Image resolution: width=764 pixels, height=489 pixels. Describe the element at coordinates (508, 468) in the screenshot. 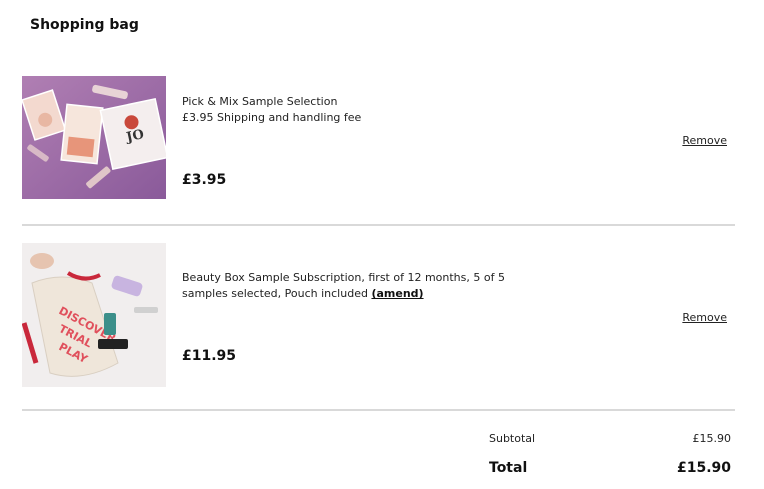

I see `total-label: Total` at that location.